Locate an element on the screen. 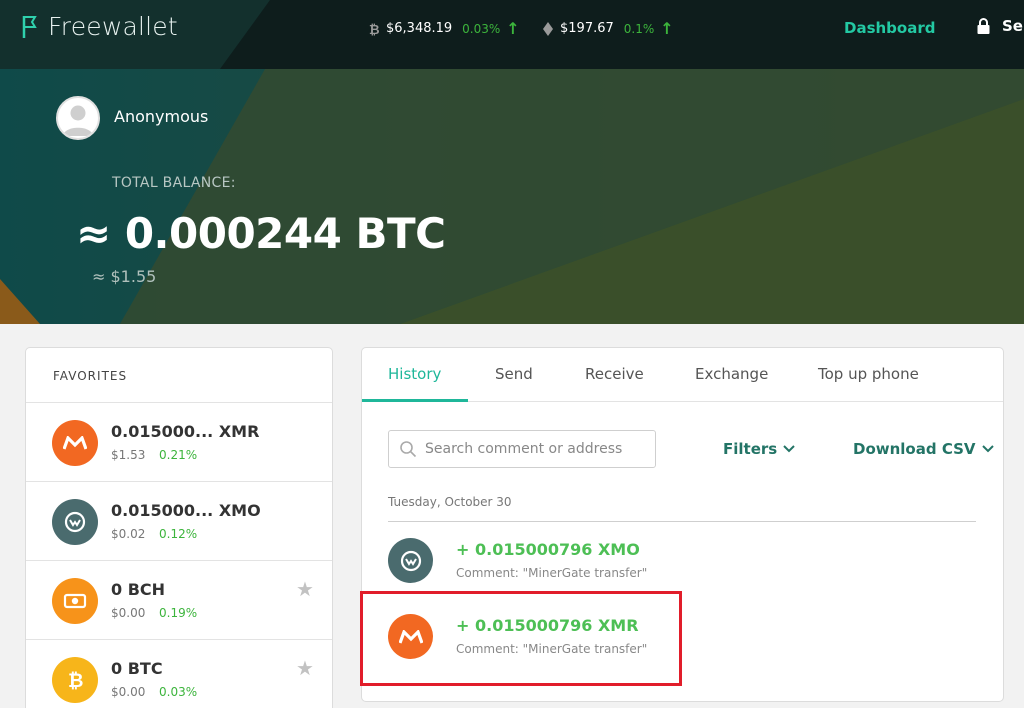 The height and width of the screenshot is (708, 1024). nav-security-link: Se is located at coordinates (1000, 26).